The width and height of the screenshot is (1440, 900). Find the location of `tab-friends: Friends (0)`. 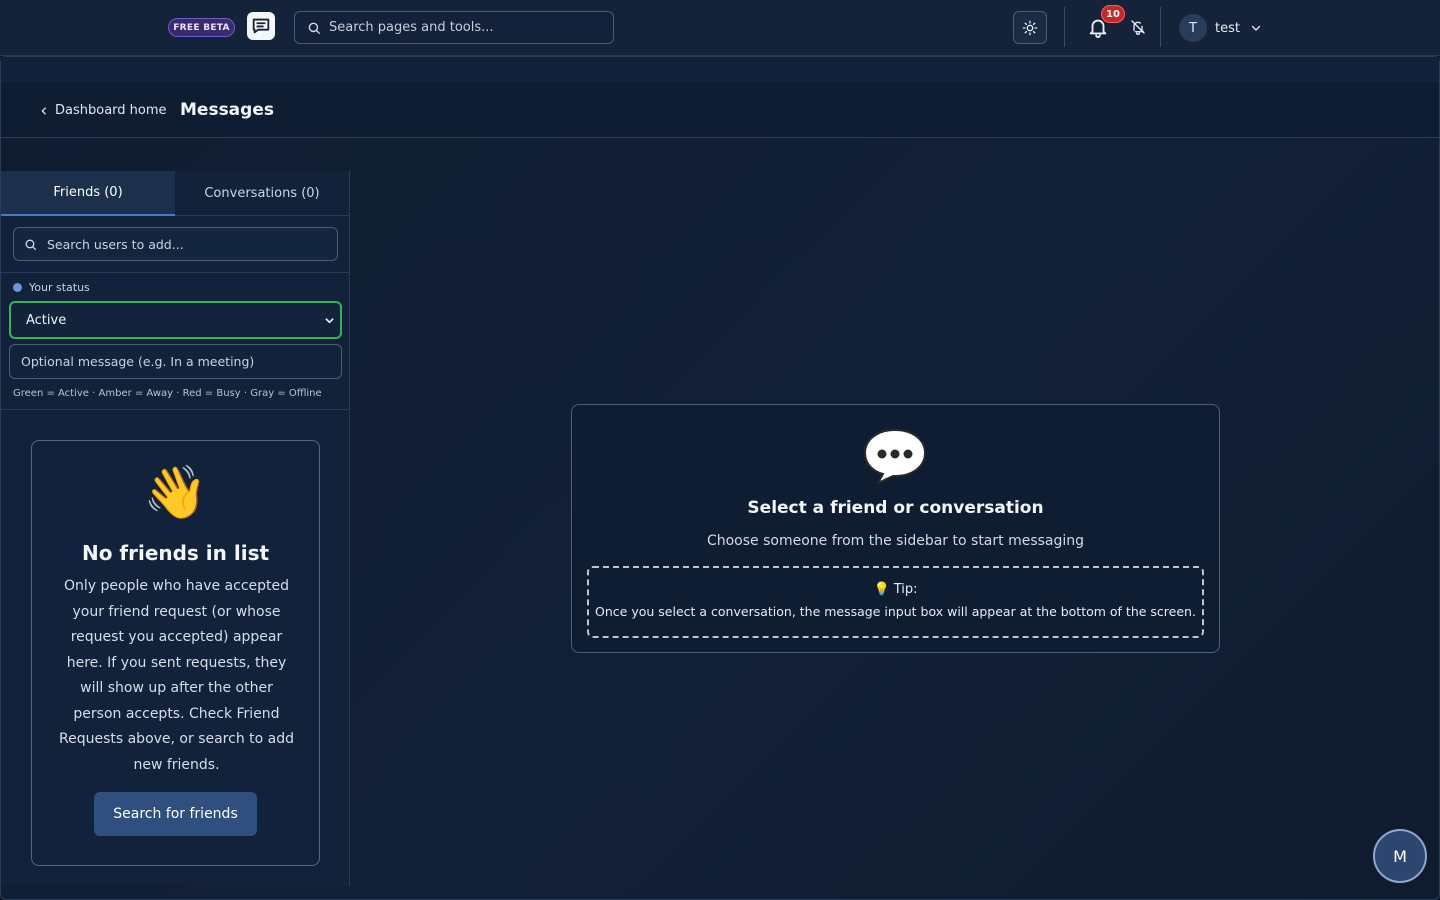

tab-friends: Friends (0) is located at coordinates (88, 193).